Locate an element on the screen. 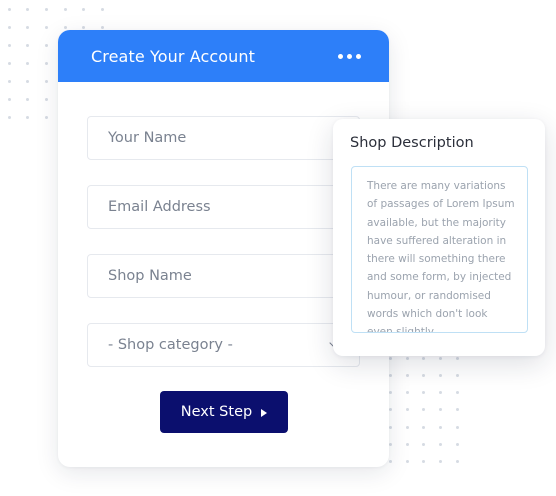 The height and width of the screenshot is (496, 556). name-input is located at coordinates (223, 138).